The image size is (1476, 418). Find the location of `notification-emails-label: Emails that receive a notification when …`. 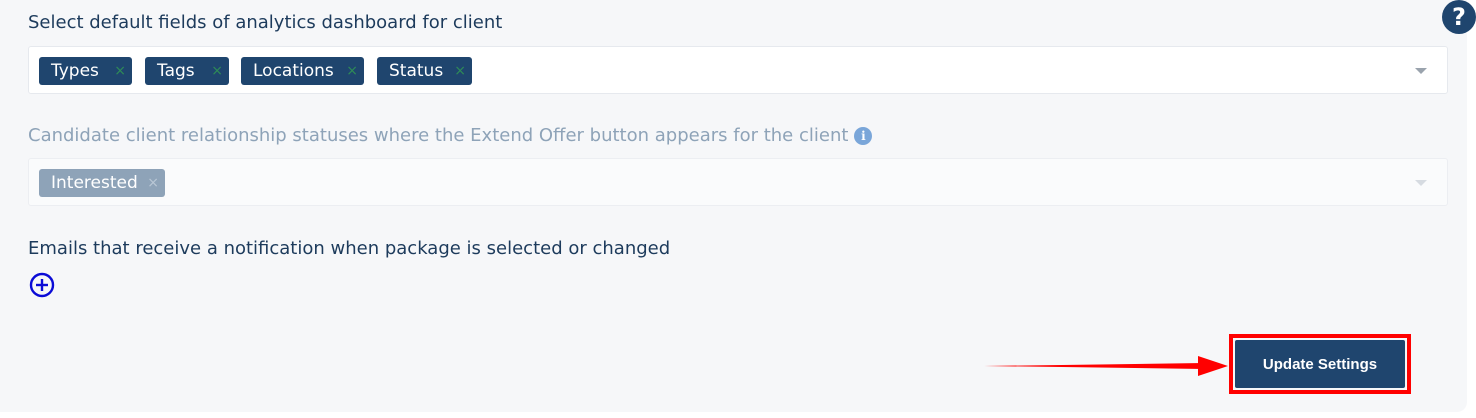

notification-emails-label: Emails that receive a notification when … is located at coordinates (349, 248).